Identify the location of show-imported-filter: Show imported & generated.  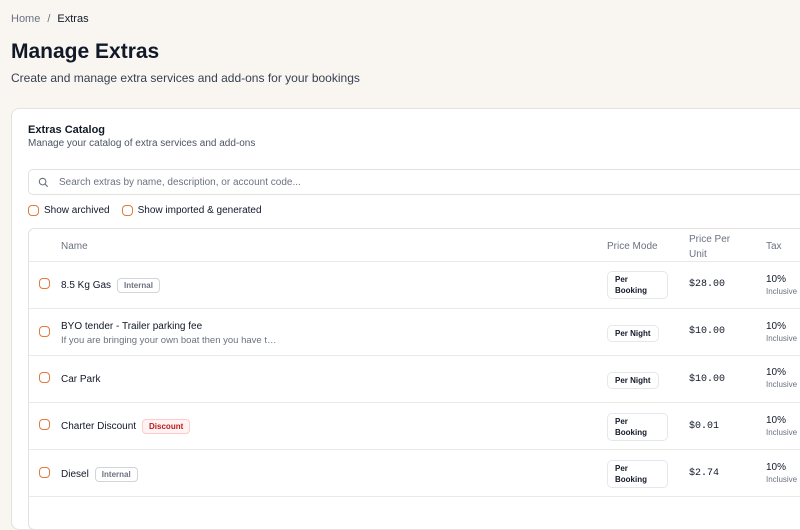
(191, 210).